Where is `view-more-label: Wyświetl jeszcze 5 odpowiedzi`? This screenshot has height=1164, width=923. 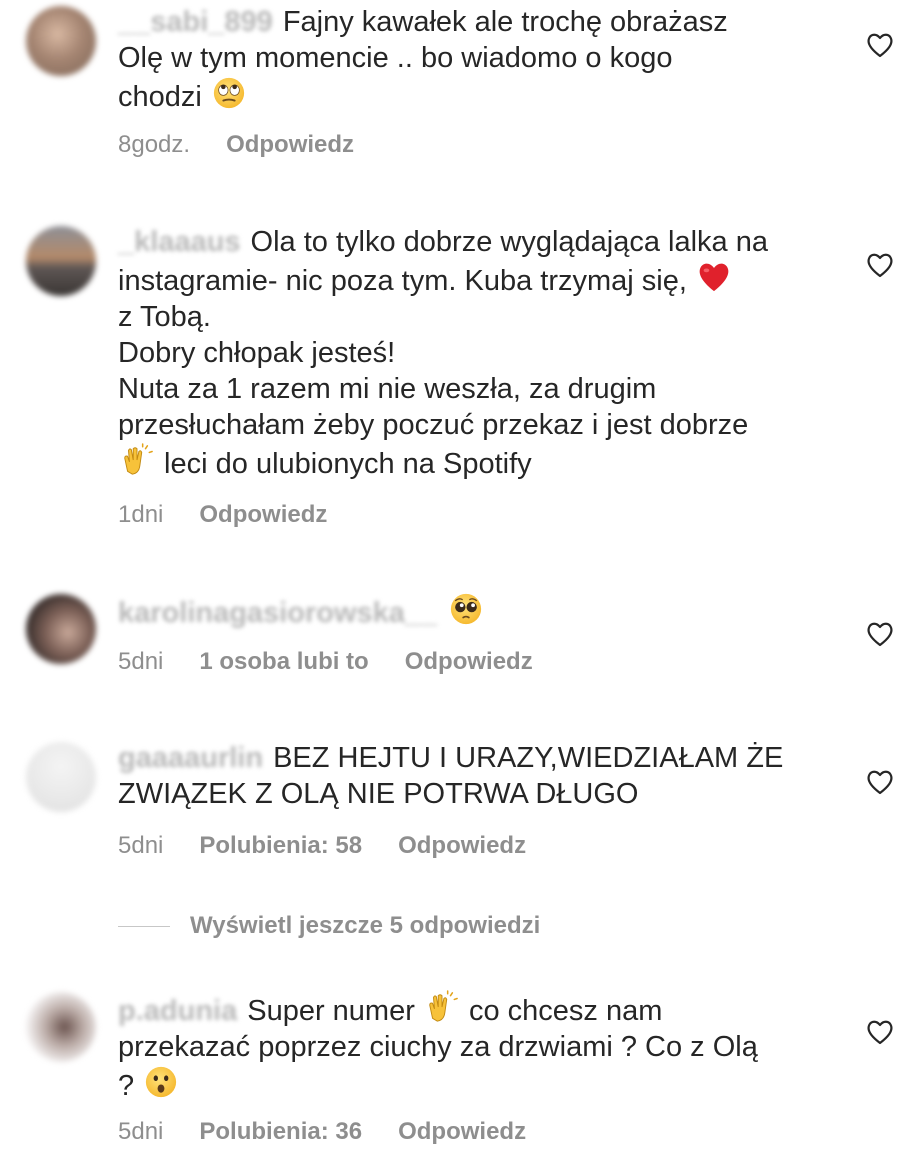 view-more-label: Wyświetl jeszcze 5 odpowiedzi is located at coordinates (365, 925).